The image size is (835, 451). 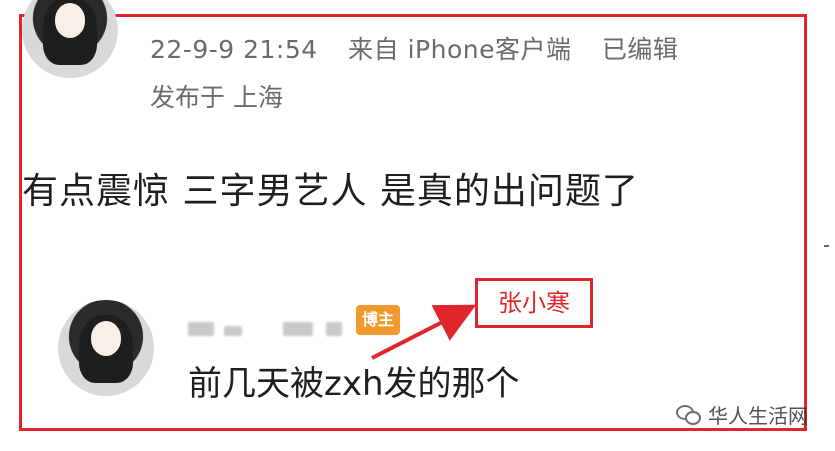 What do you see at coordinates (330, 191) in the screenshot?
I see `post-text: 有点震惊 三字男艺人 是真的出问题了` at bounding box center [330, 191].